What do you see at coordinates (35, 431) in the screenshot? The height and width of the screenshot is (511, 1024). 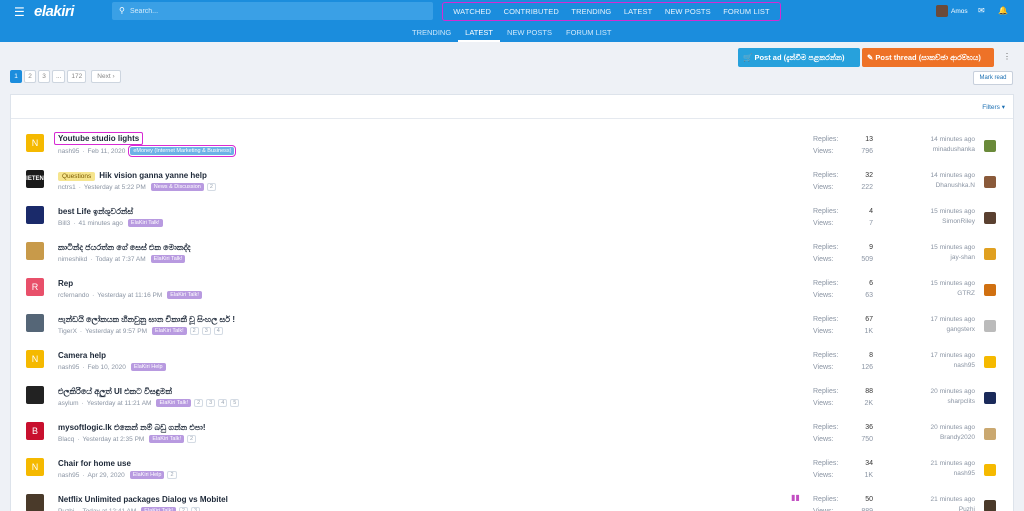 I see `avatar: B` at bounding box center [35, 431].